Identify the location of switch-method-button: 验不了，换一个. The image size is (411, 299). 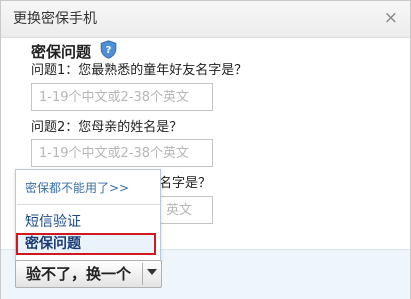
(88, 274).